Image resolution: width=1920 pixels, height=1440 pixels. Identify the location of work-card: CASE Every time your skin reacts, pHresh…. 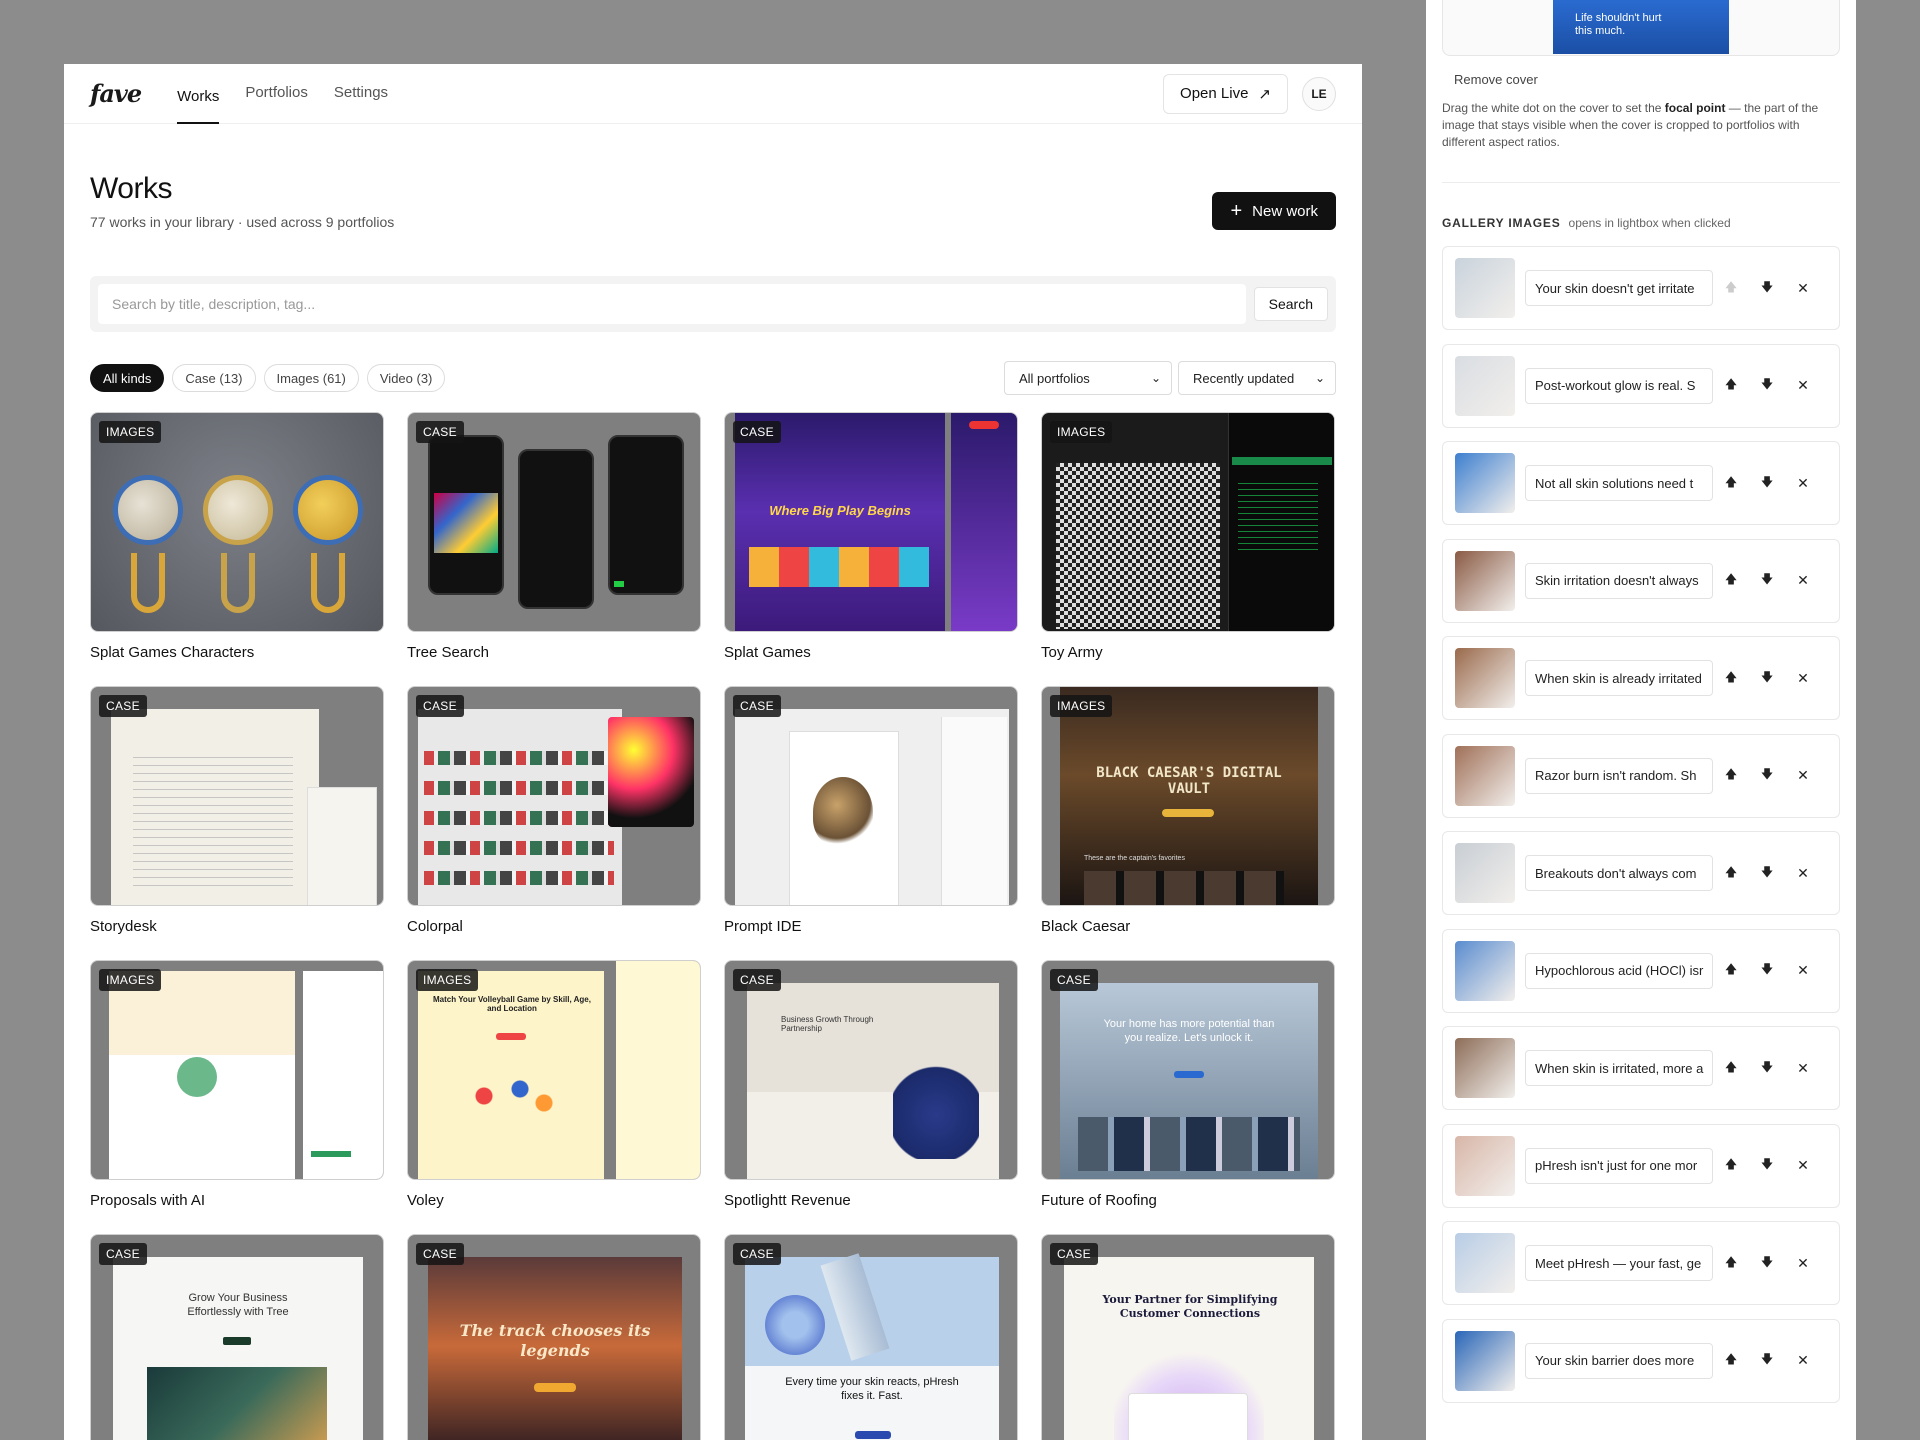
(871, 1337).